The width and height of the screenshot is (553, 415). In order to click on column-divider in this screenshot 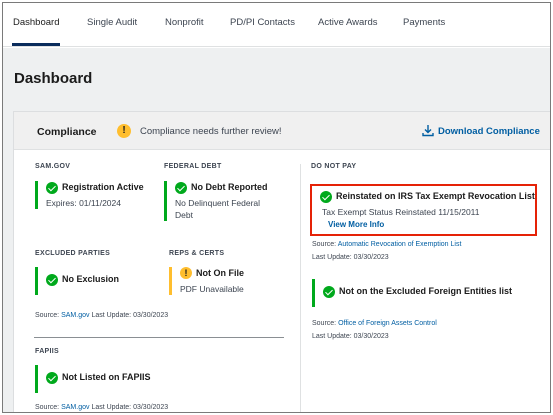, I will do `click(300, 288)`.